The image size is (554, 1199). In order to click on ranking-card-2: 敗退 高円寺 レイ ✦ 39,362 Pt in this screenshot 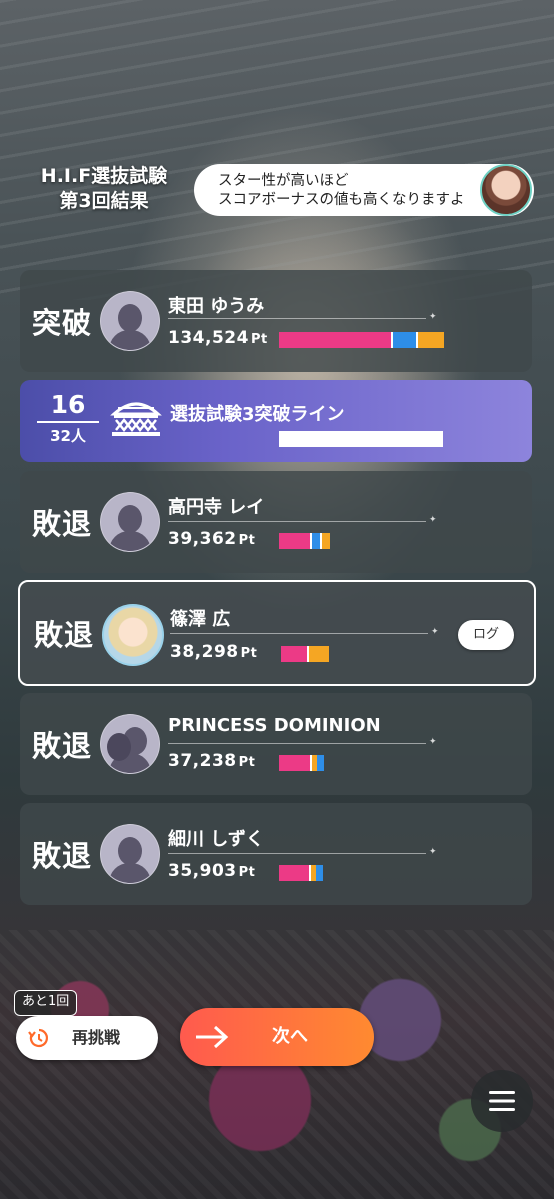, I will do `click(276, 522)`.